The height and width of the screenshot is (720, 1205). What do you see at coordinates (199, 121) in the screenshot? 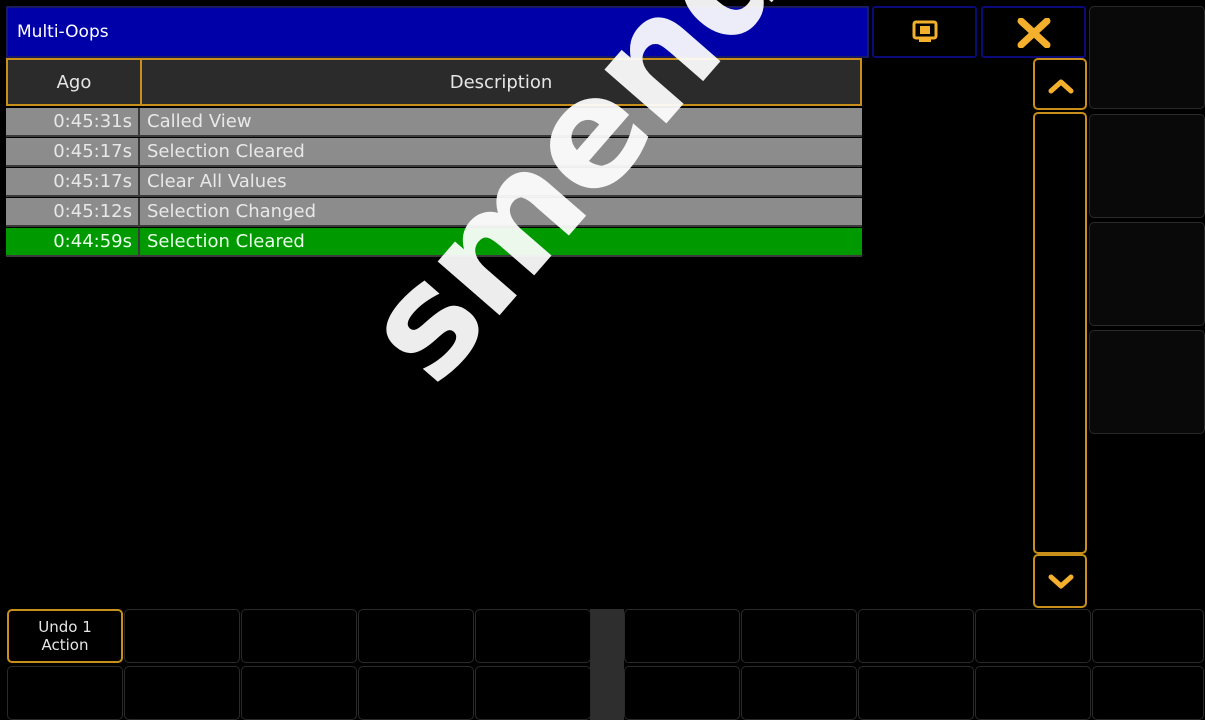
I see `row-description-cell: Called View` at bounding box center [199, 121].